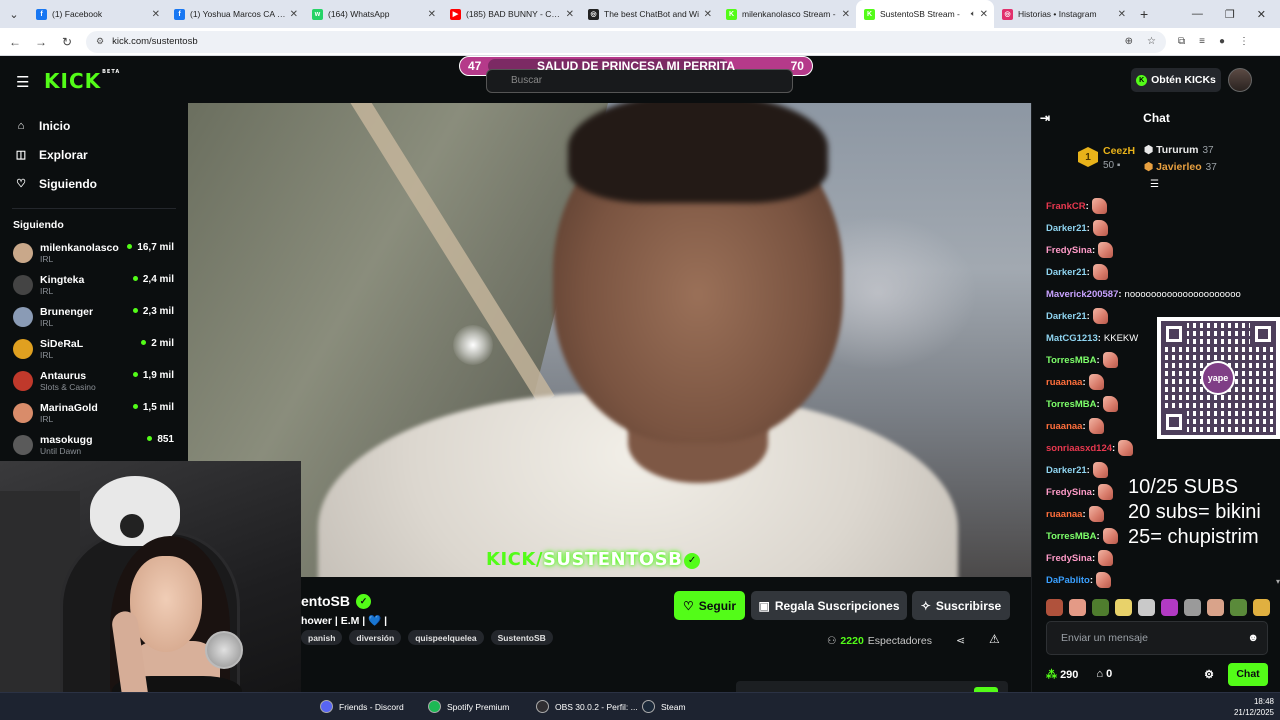 This screenshot has height=720, width=1280. Describe the element at coordinates (94, 125) in the screenshot. I see `sidebar-nav-inicio: ⌂ Inicio` at that location.